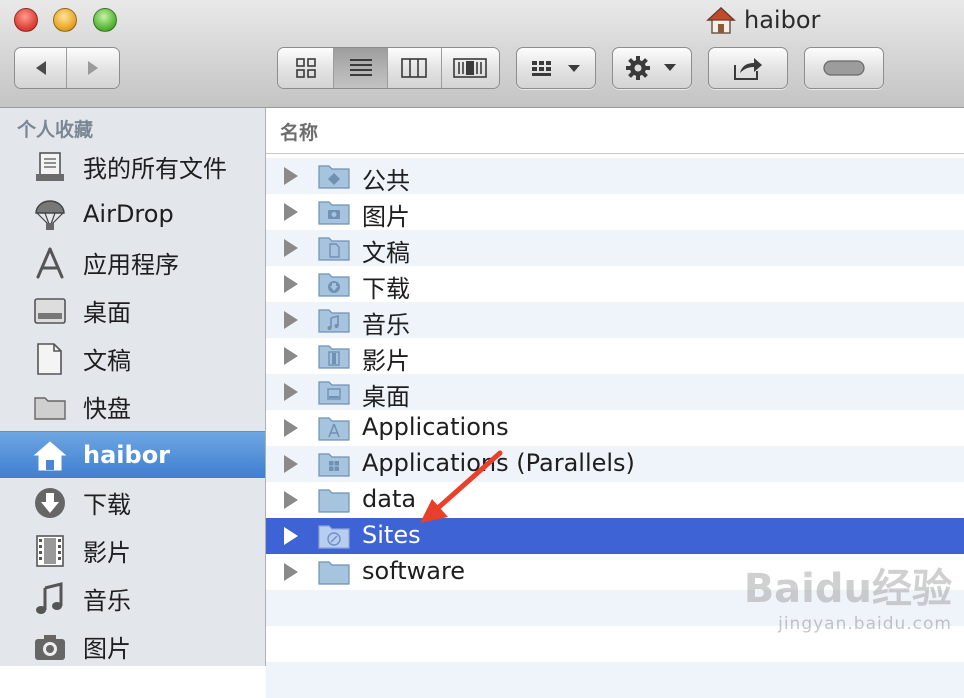  I want to click on file-row-data: data, so click(615, 500).